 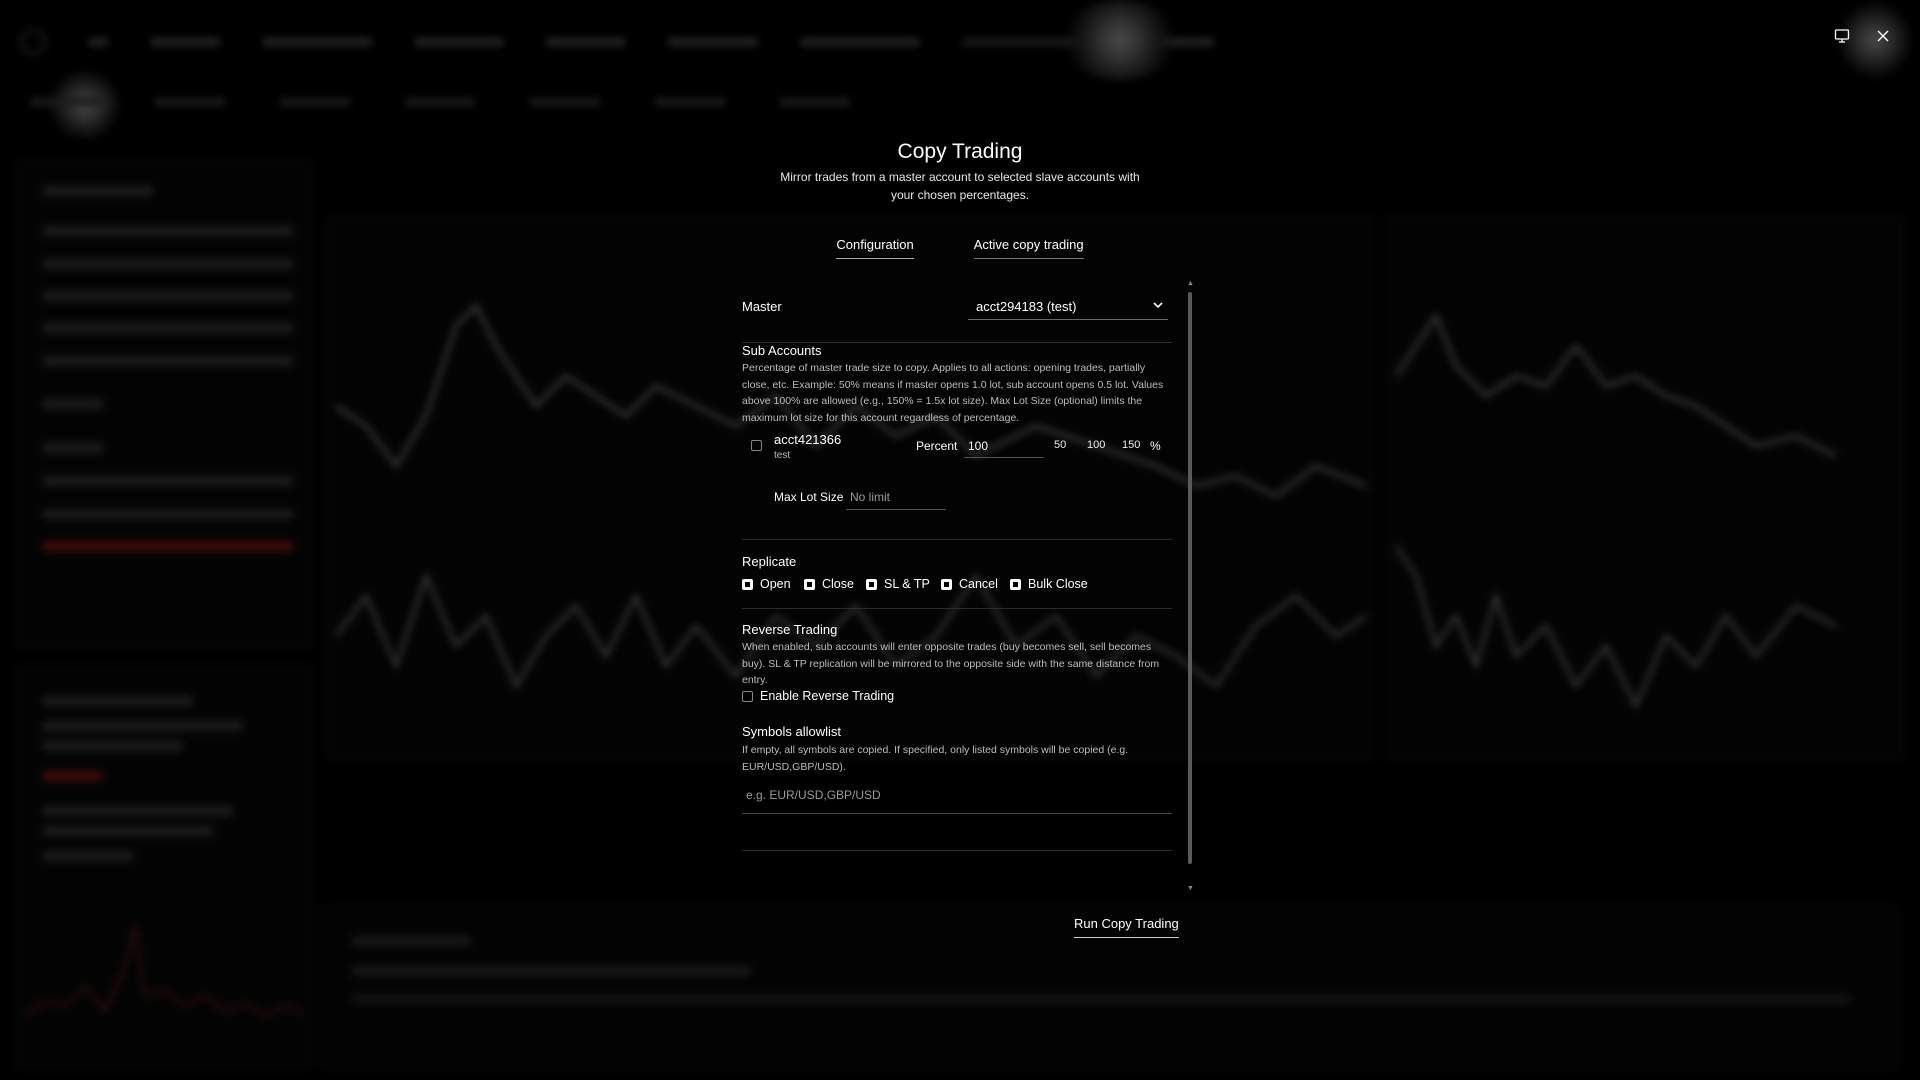 What do you see at coordinates (1883, 36) in the screenshot?
I see `close-icon` at bounding box center [1883, 36].